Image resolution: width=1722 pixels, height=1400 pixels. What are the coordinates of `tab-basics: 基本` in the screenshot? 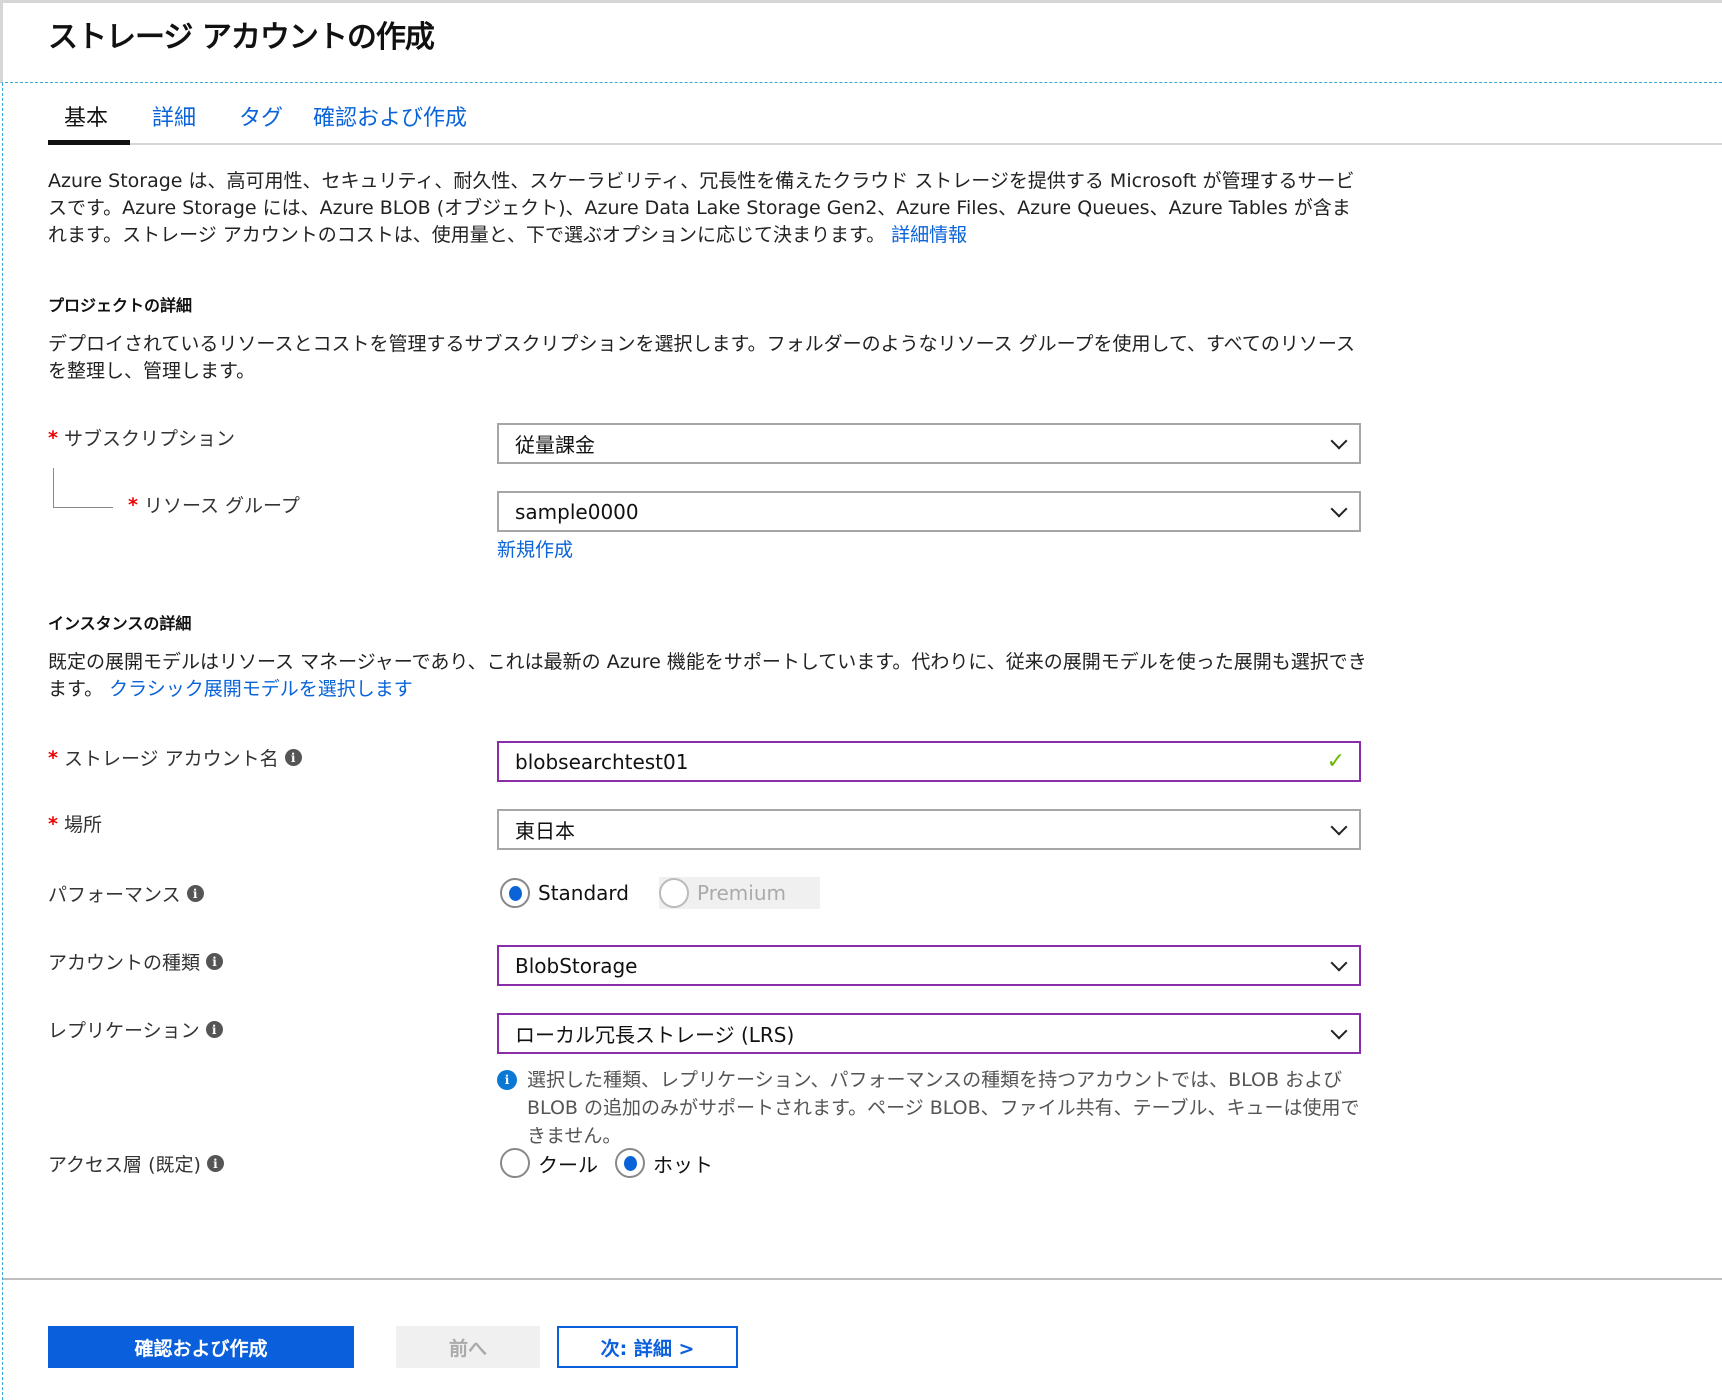 It's located at (86, 116).